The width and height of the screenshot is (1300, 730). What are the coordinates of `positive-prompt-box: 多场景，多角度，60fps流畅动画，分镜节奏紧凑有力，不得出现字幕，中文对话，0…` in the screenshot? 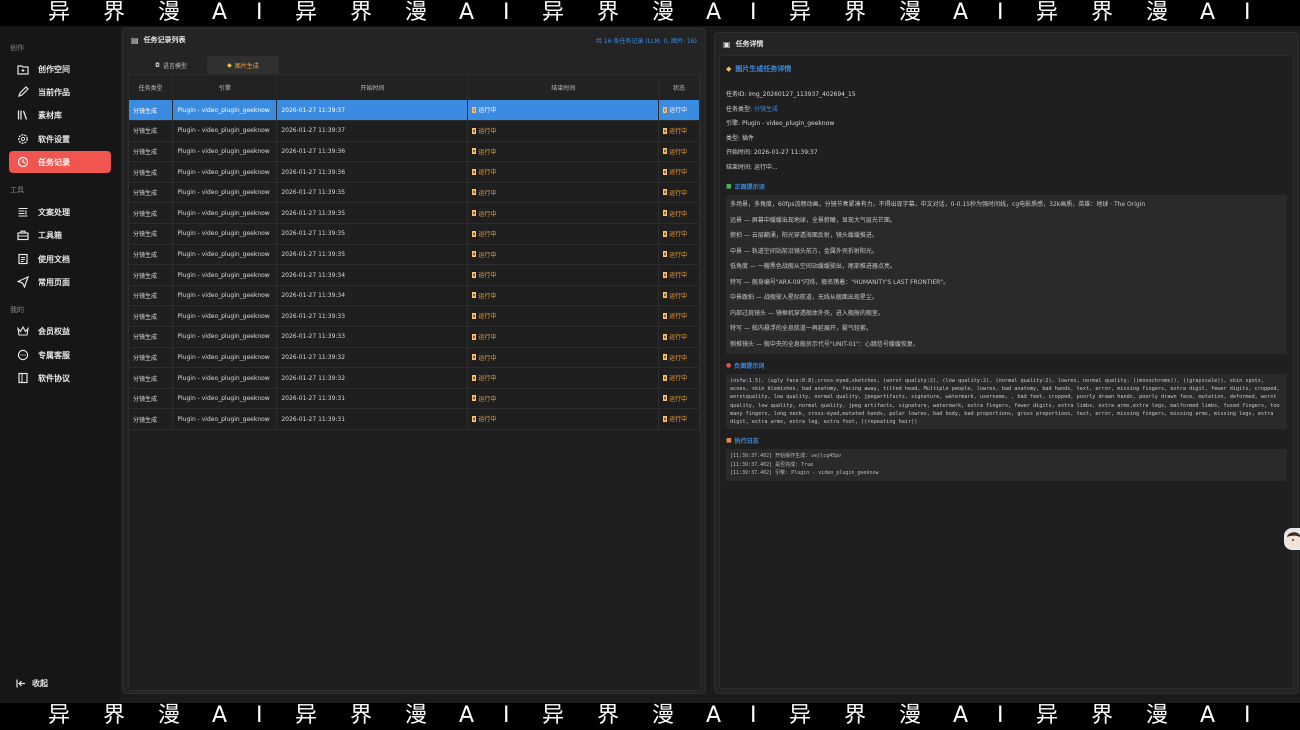 It's located at (1006, 274).